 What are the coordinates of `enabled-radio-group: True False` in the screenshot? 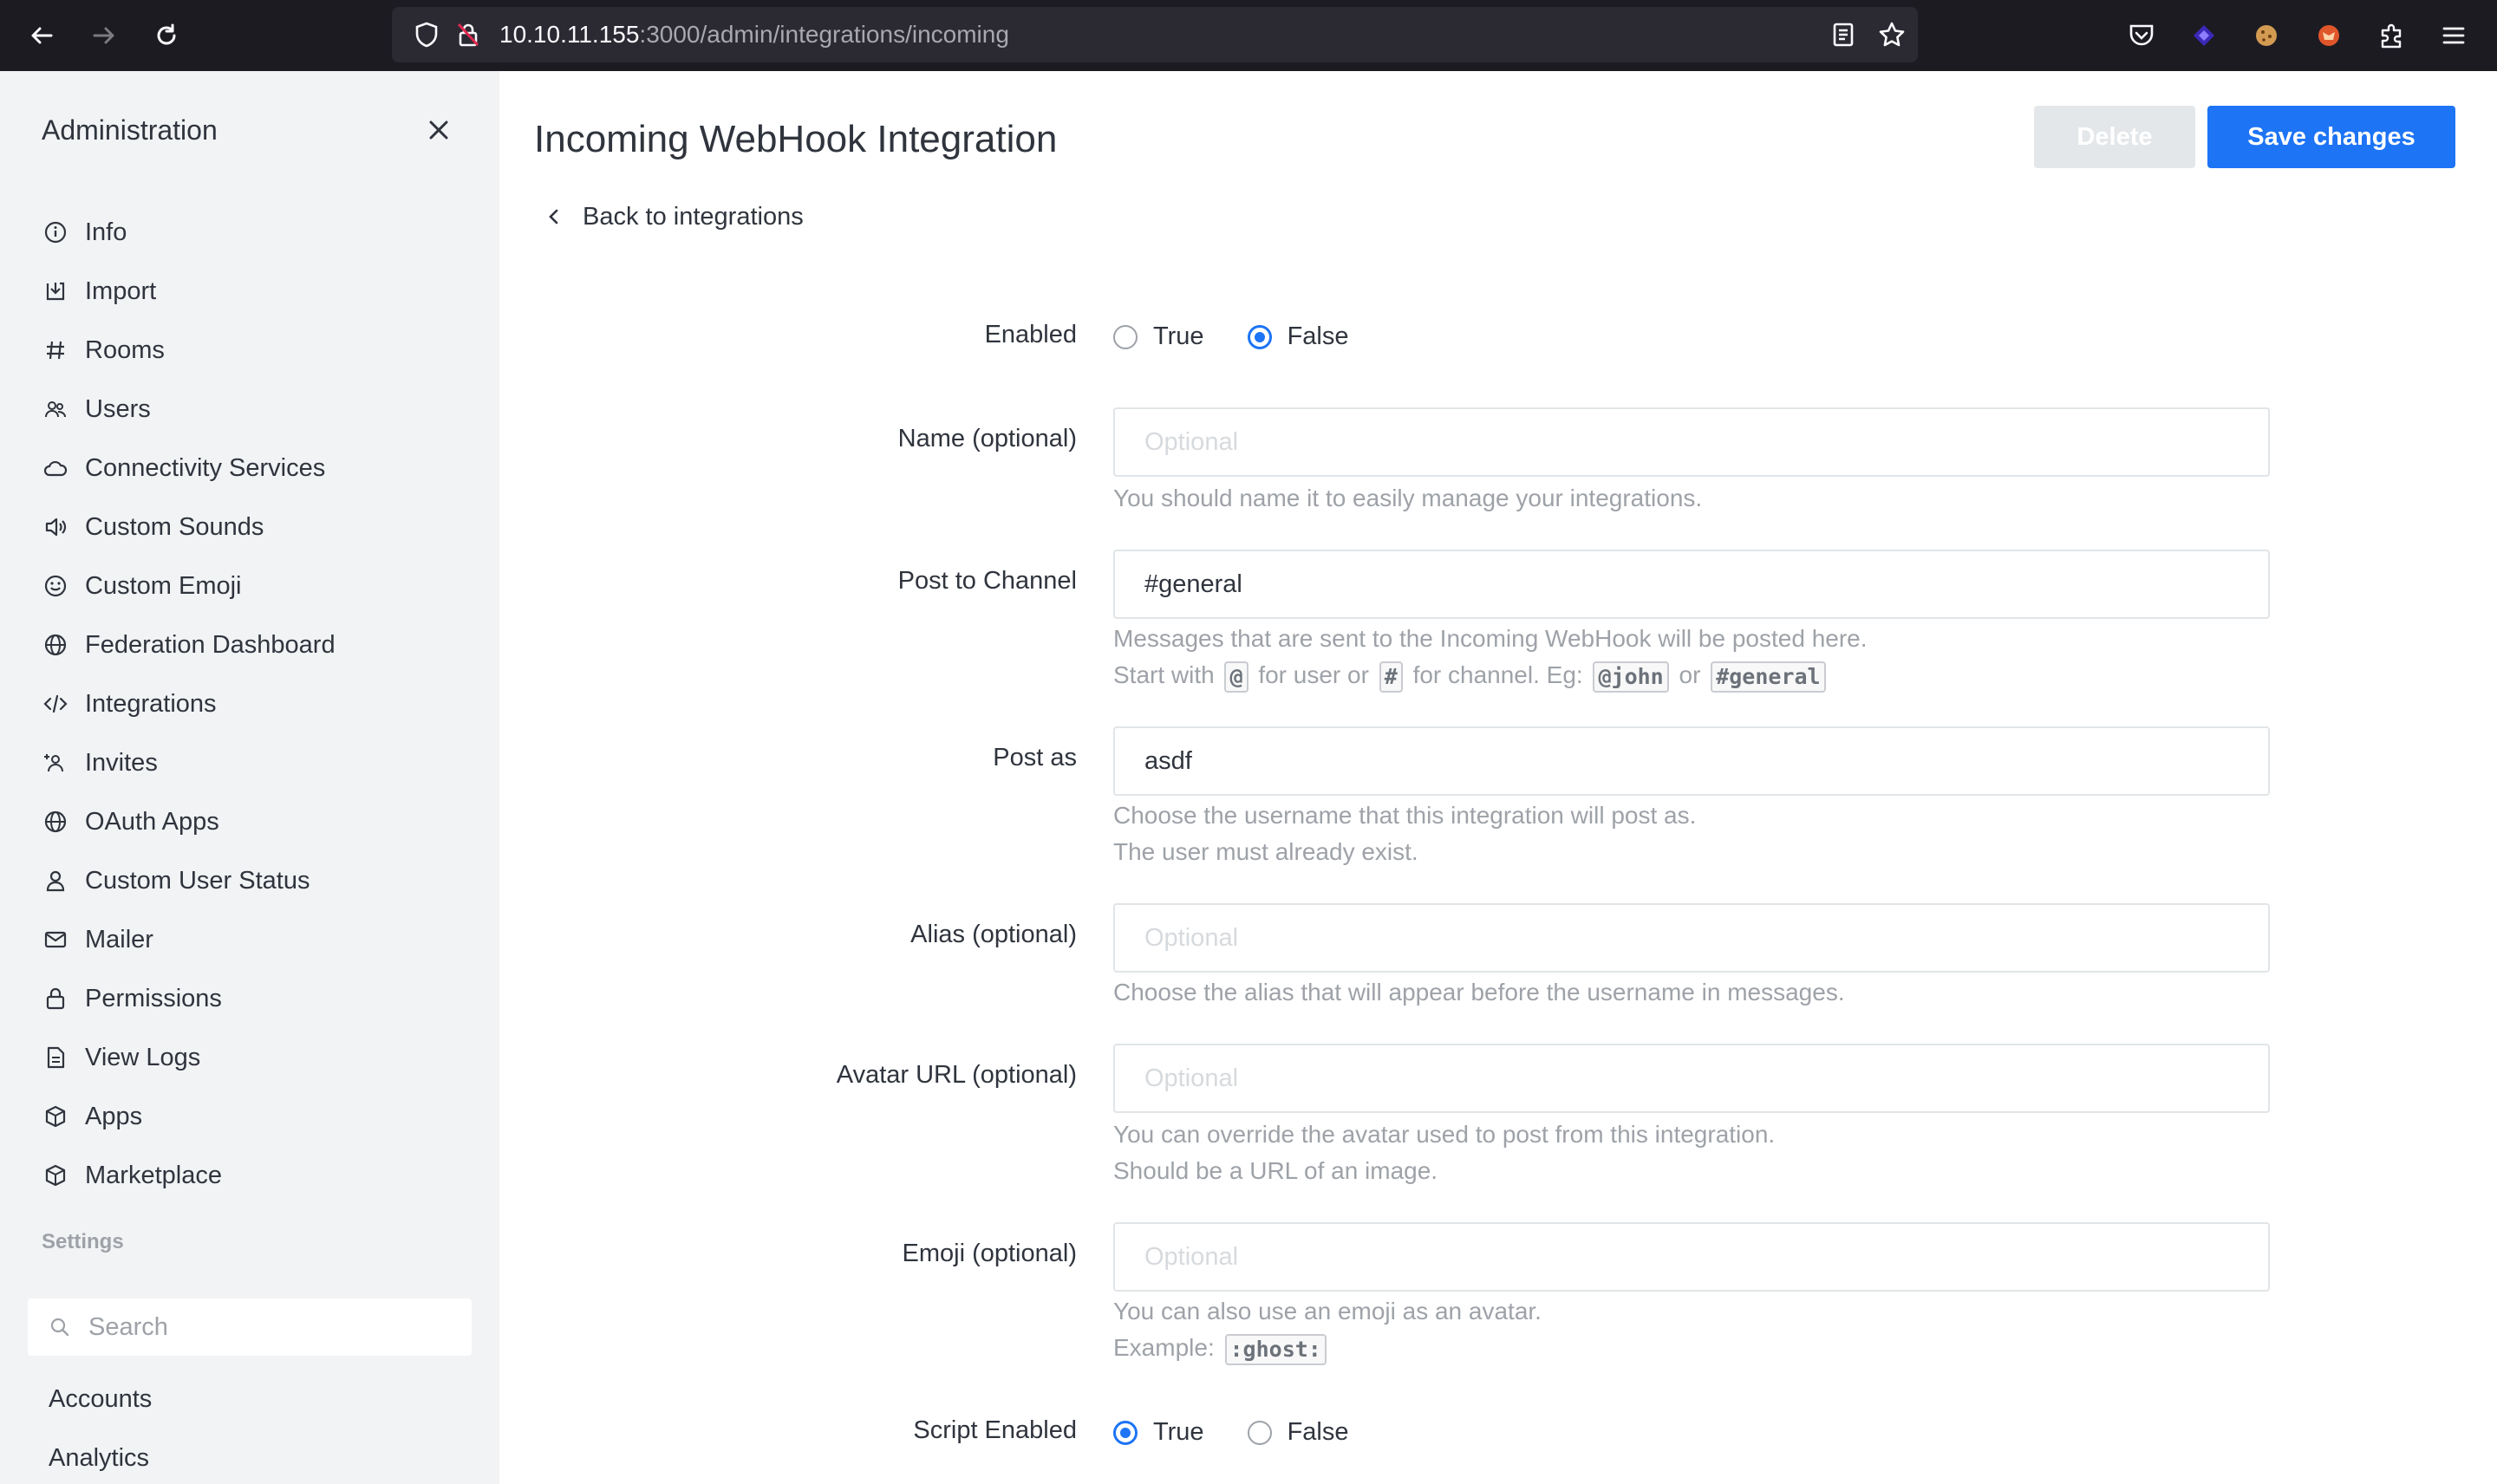 It's located at (1252, 336).